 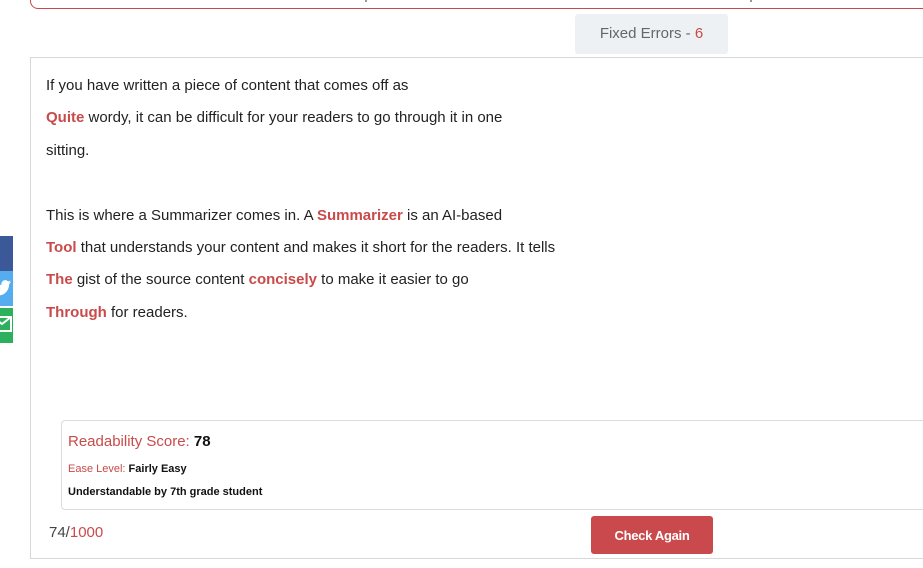 I want to click on email-share-button, so click(x=6, y=325).